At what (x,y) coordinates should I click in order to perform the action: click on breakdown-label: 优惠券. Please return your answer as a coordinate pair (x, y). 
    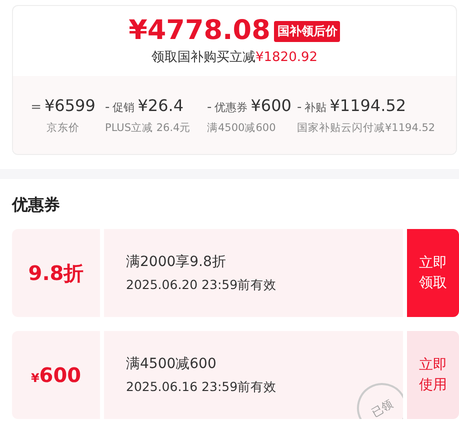
    Looking at the image, I should click on (231, 107).